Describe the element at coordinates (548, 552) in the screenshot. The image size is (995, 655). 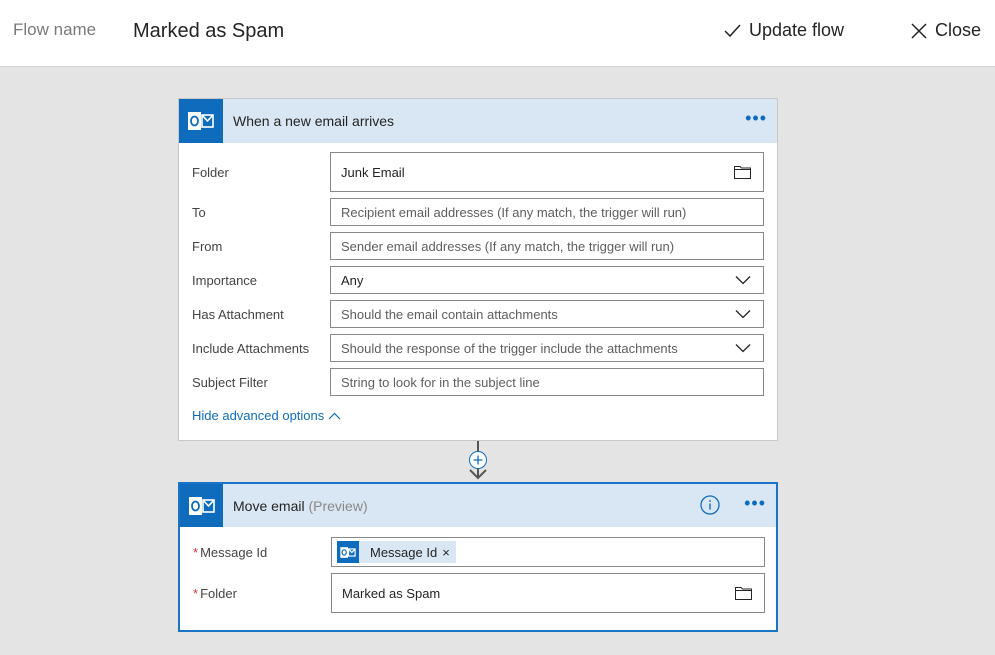
I see `message-id-field: Message Id ×` at that location.